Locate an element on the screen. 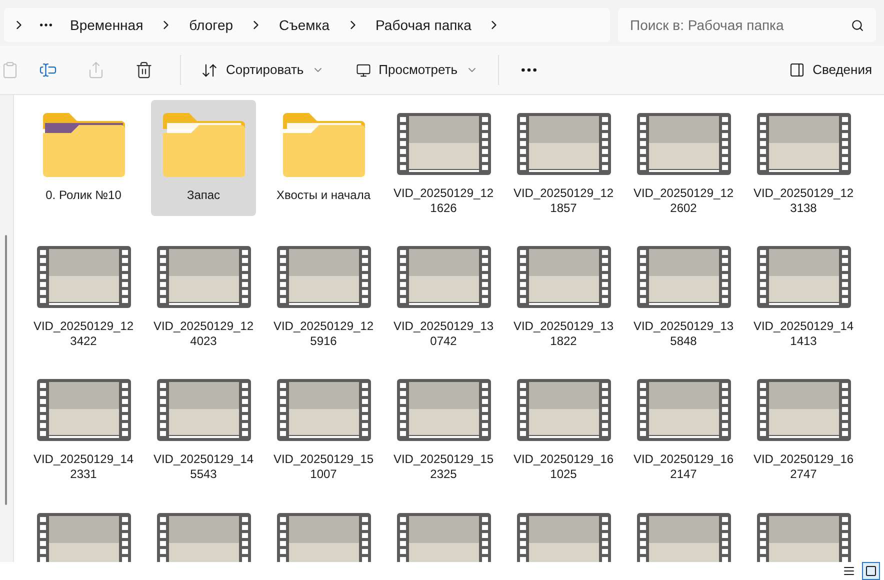 This screenshot has height=580, width=884. paste-icon is located at coordinates (10, 70).